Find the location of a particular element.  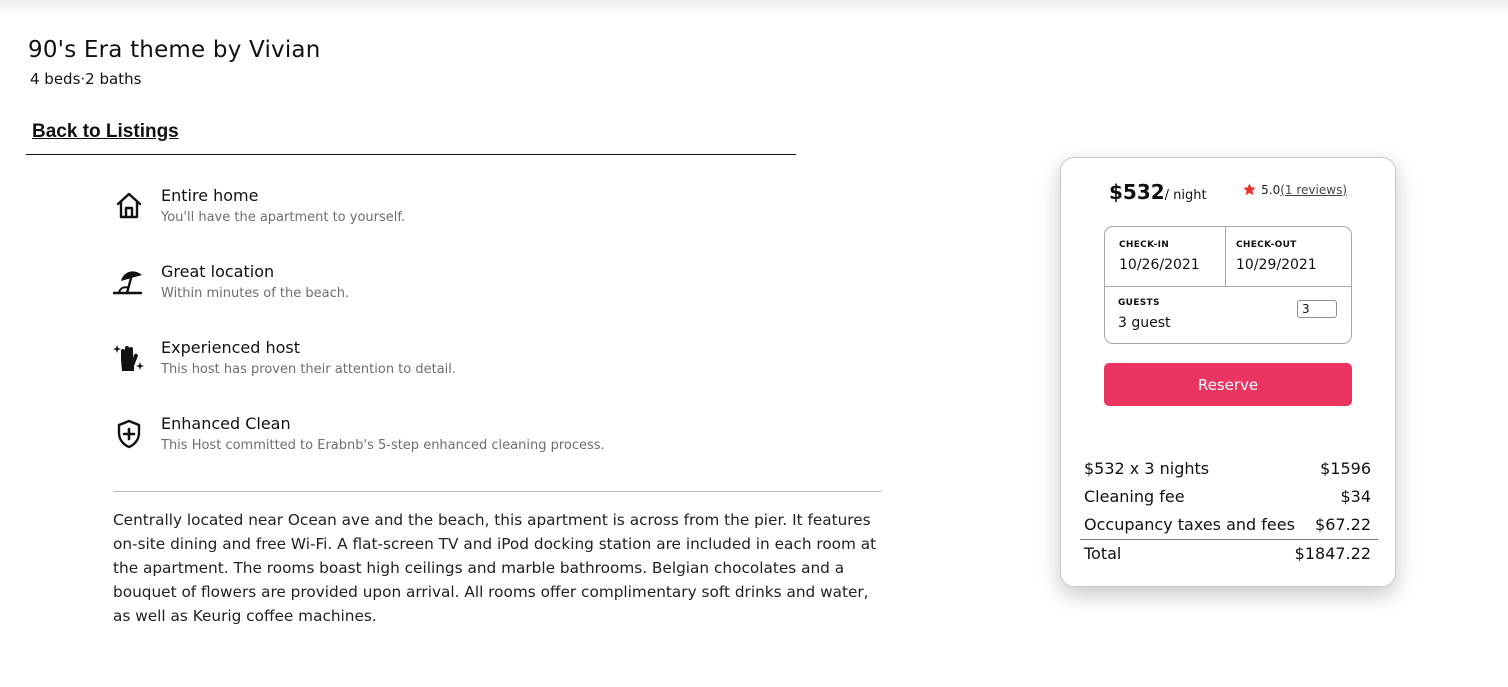

line-label: Cleaning fee is located at coordinates (1134, 496).